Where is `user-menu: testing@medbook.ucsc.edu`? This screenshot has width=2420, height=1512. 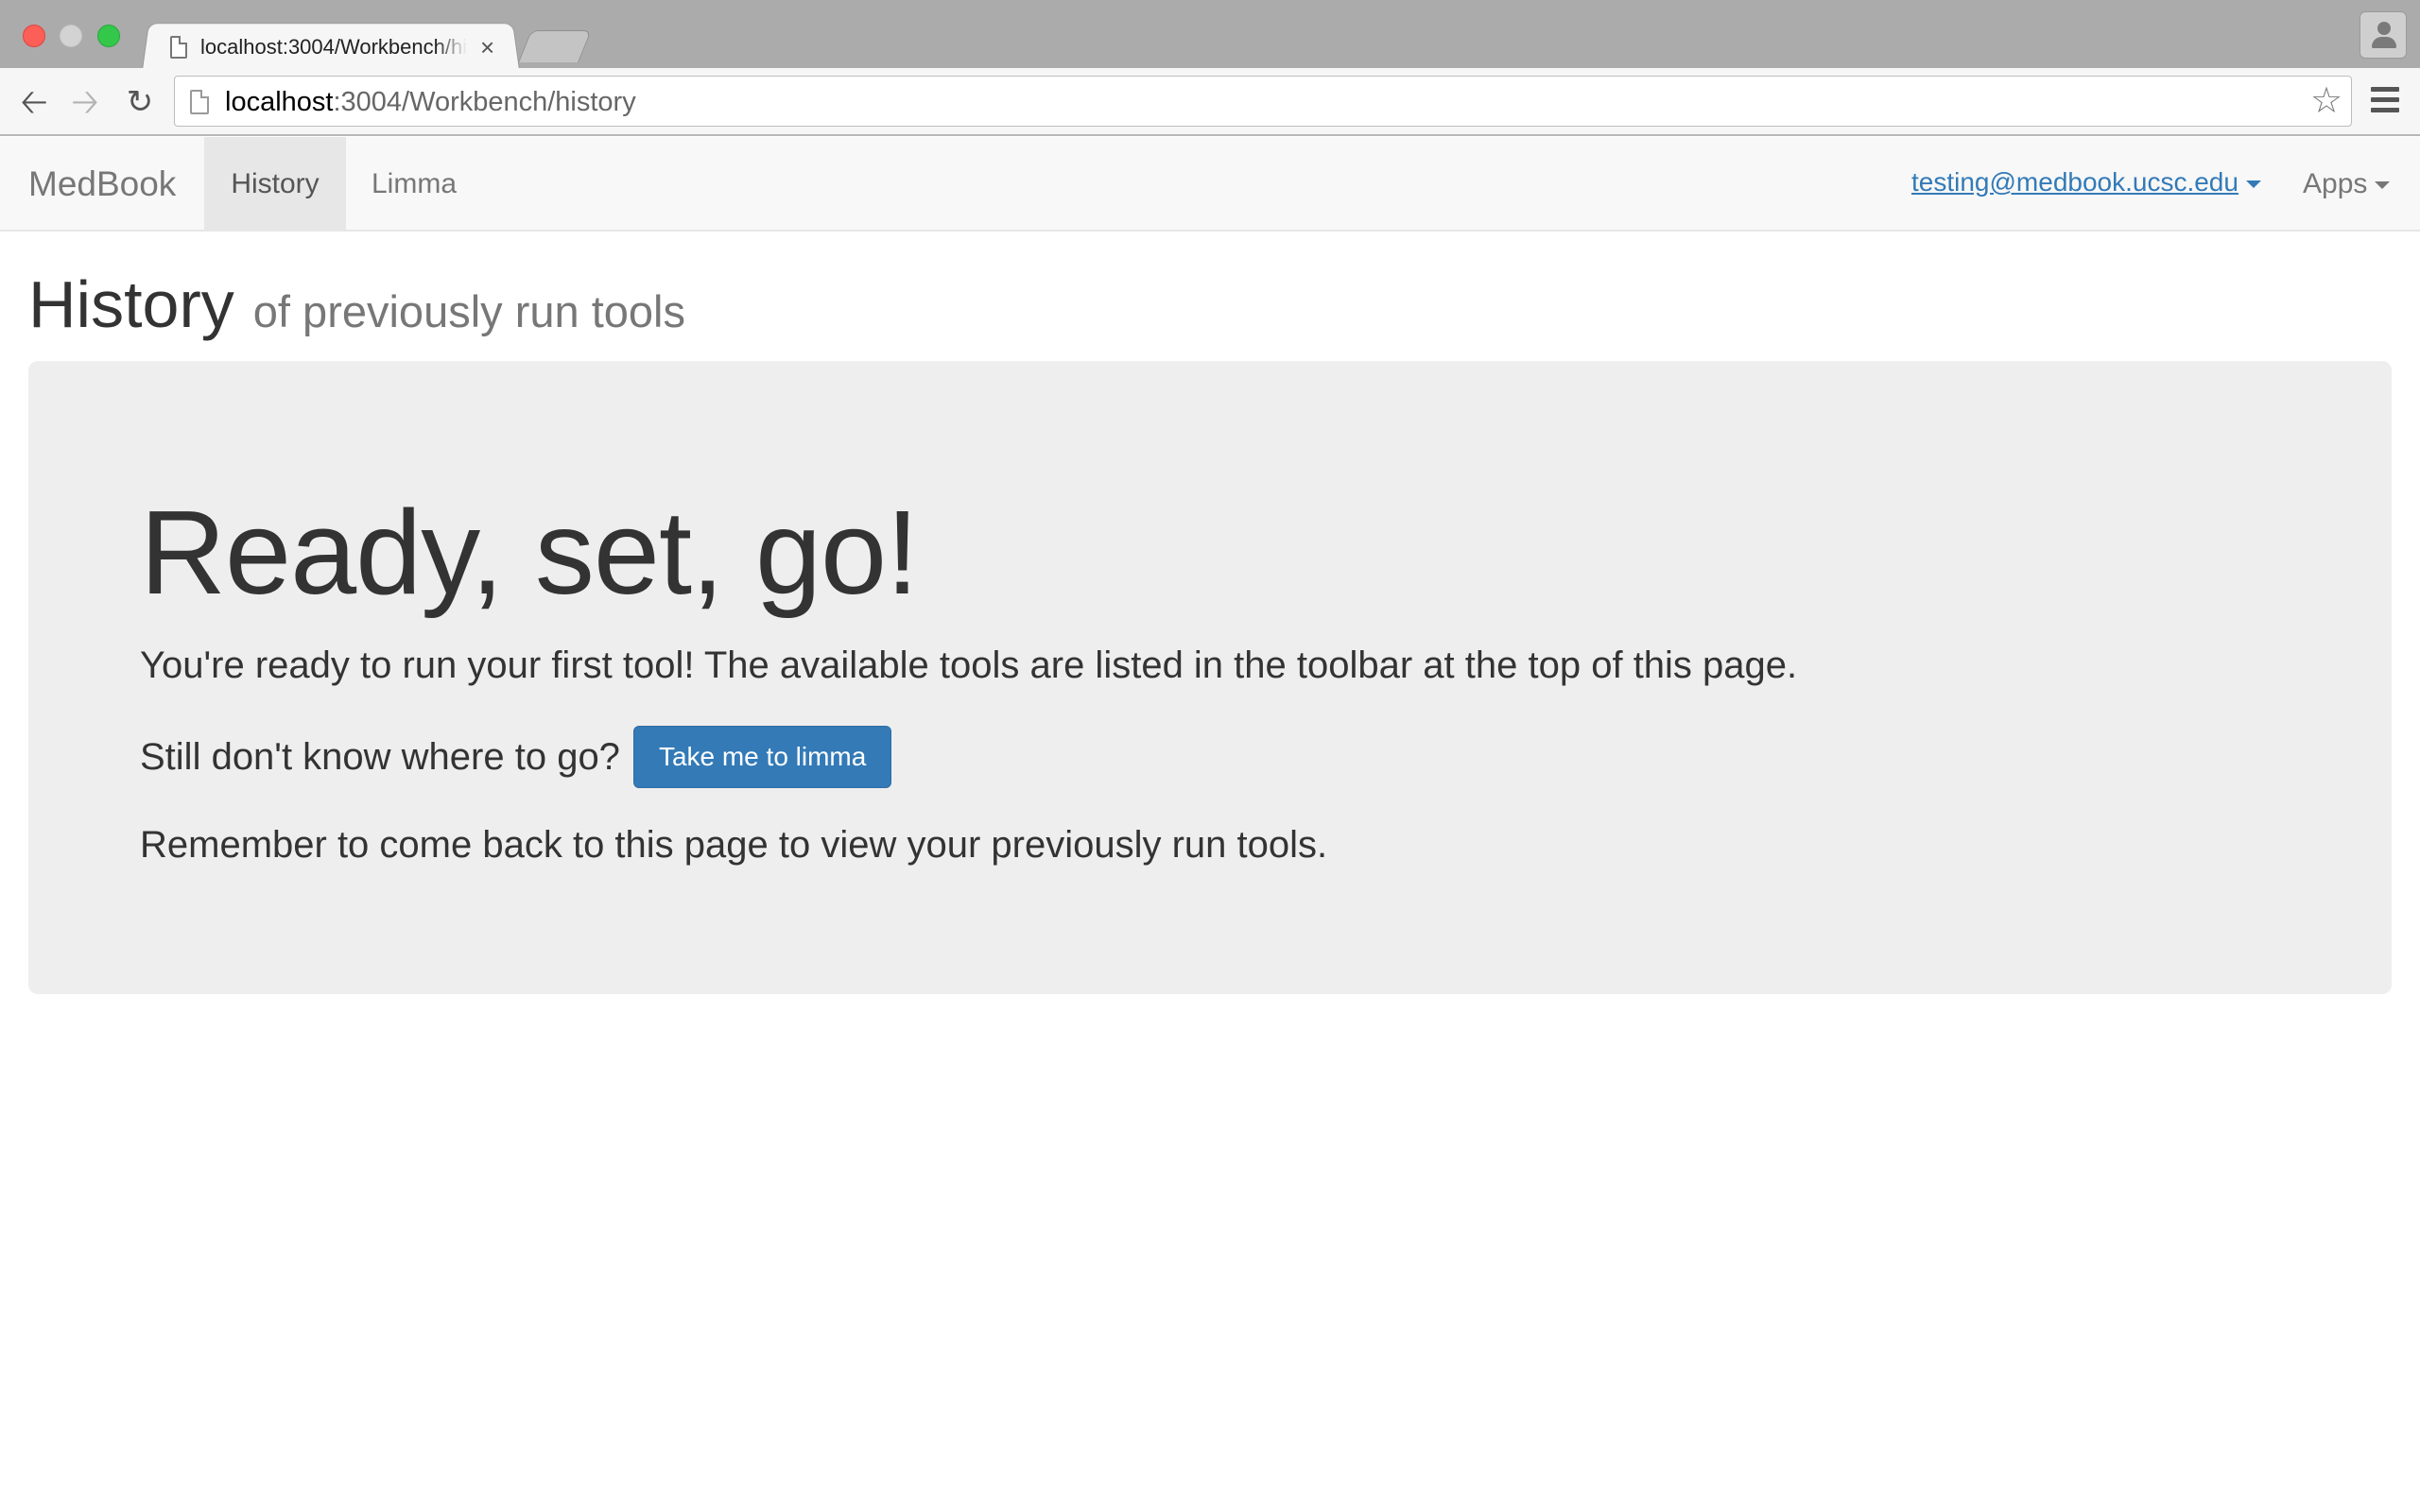 user-menu: testing@medbook.ucsc.edu is located at coordinates (2086, 184).